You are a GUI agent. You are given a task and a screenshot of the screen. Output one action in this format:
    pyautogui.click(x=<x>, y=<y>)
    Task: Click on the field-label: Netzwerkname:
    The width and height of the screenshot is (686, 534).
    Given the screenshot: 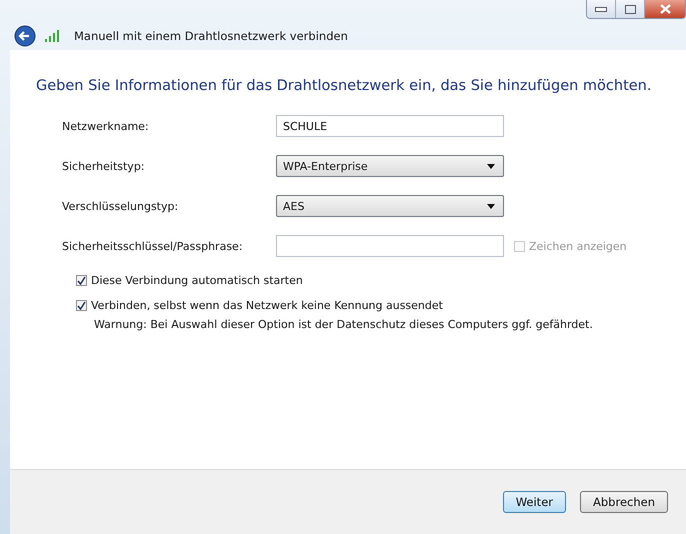 What is the action you would take?
    pyautogui.click(x=106, y=126)
    